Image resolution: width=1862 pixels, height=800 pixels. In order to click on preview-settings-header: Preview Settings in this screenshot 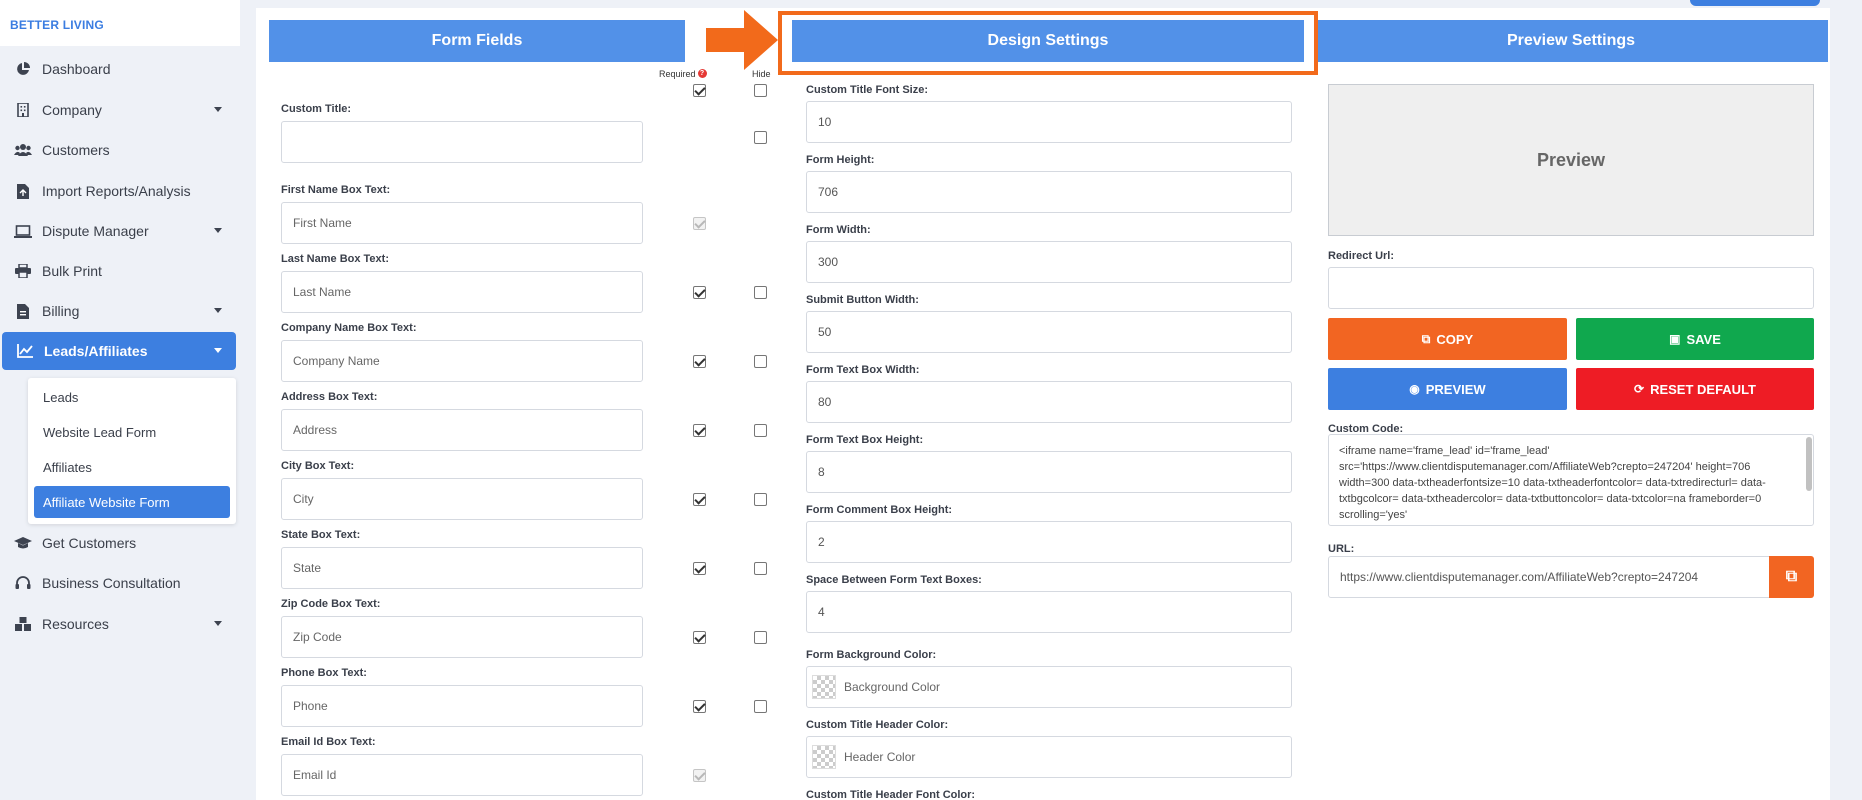, I will do `click(1571, 41)`.